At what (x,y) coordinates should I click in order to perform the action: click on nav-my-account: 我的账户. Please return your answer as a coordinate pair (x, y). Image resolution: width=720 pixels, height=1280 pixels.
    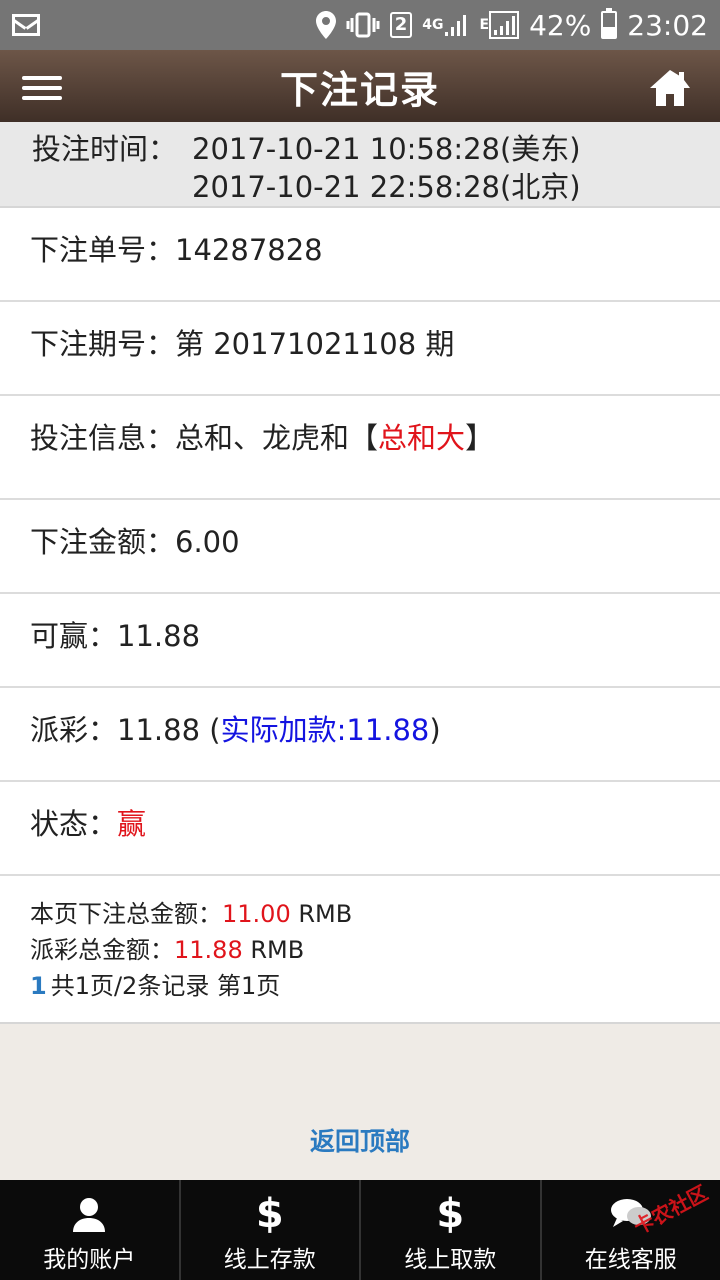
    Looking at the image, I should click on (90, 1230).